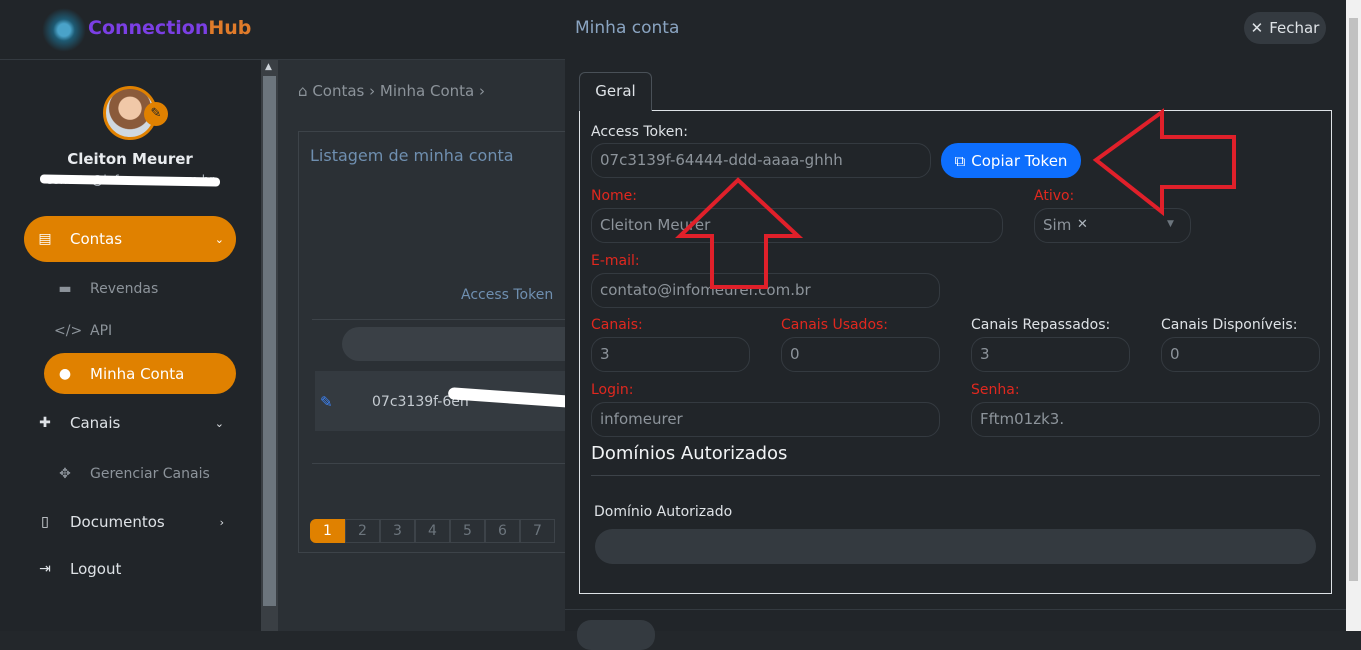 This screenshot has width=1361, height=650. What do you see at coordinates (1019, 160) in the screenshot?
I see `copy-token-label: Copiar Token` at bounding box center [1019, 160].